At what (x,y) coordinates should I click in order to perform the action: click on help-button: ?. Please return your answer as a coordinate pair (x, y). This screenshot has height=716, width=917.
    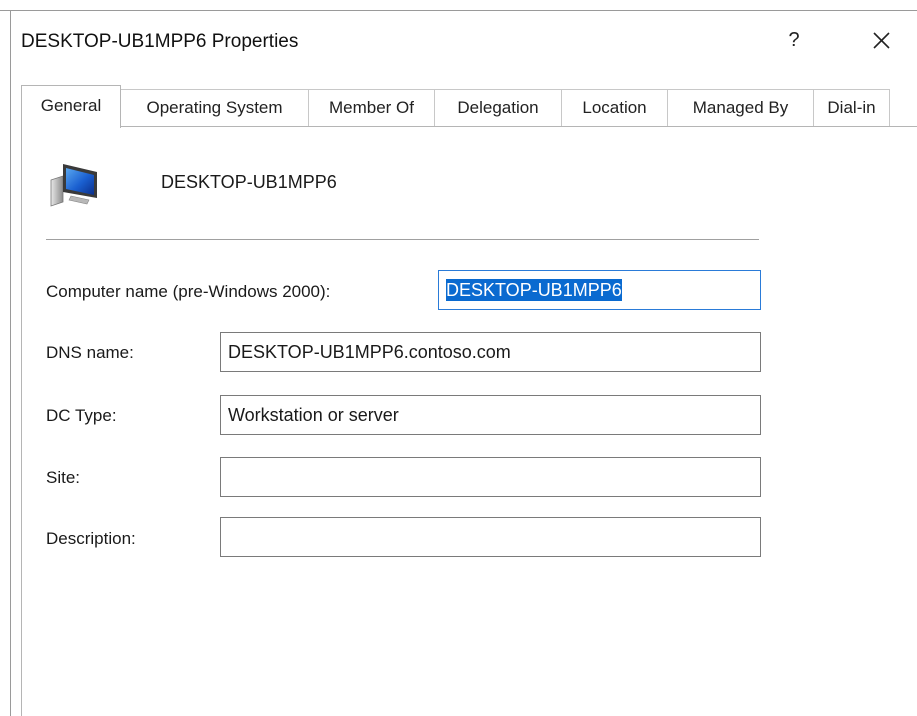
    Looking at the image, I should click on (794, 40).